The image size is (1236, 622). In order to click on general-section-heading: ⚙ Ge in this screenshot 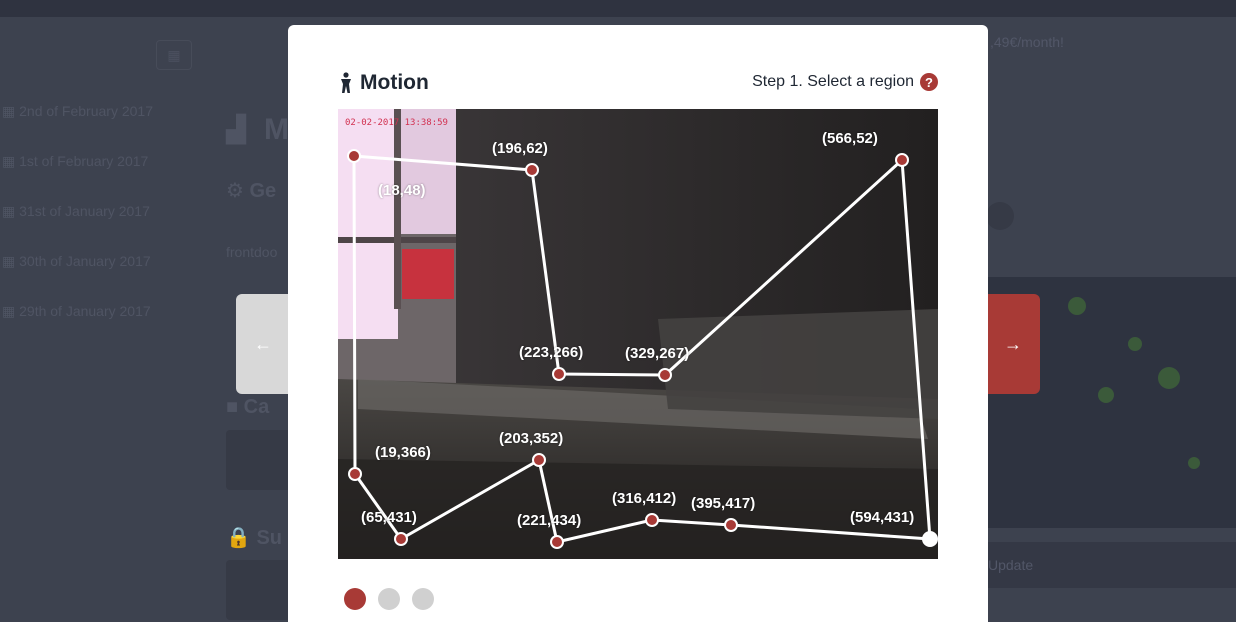, I will do `click(251, 191)`.